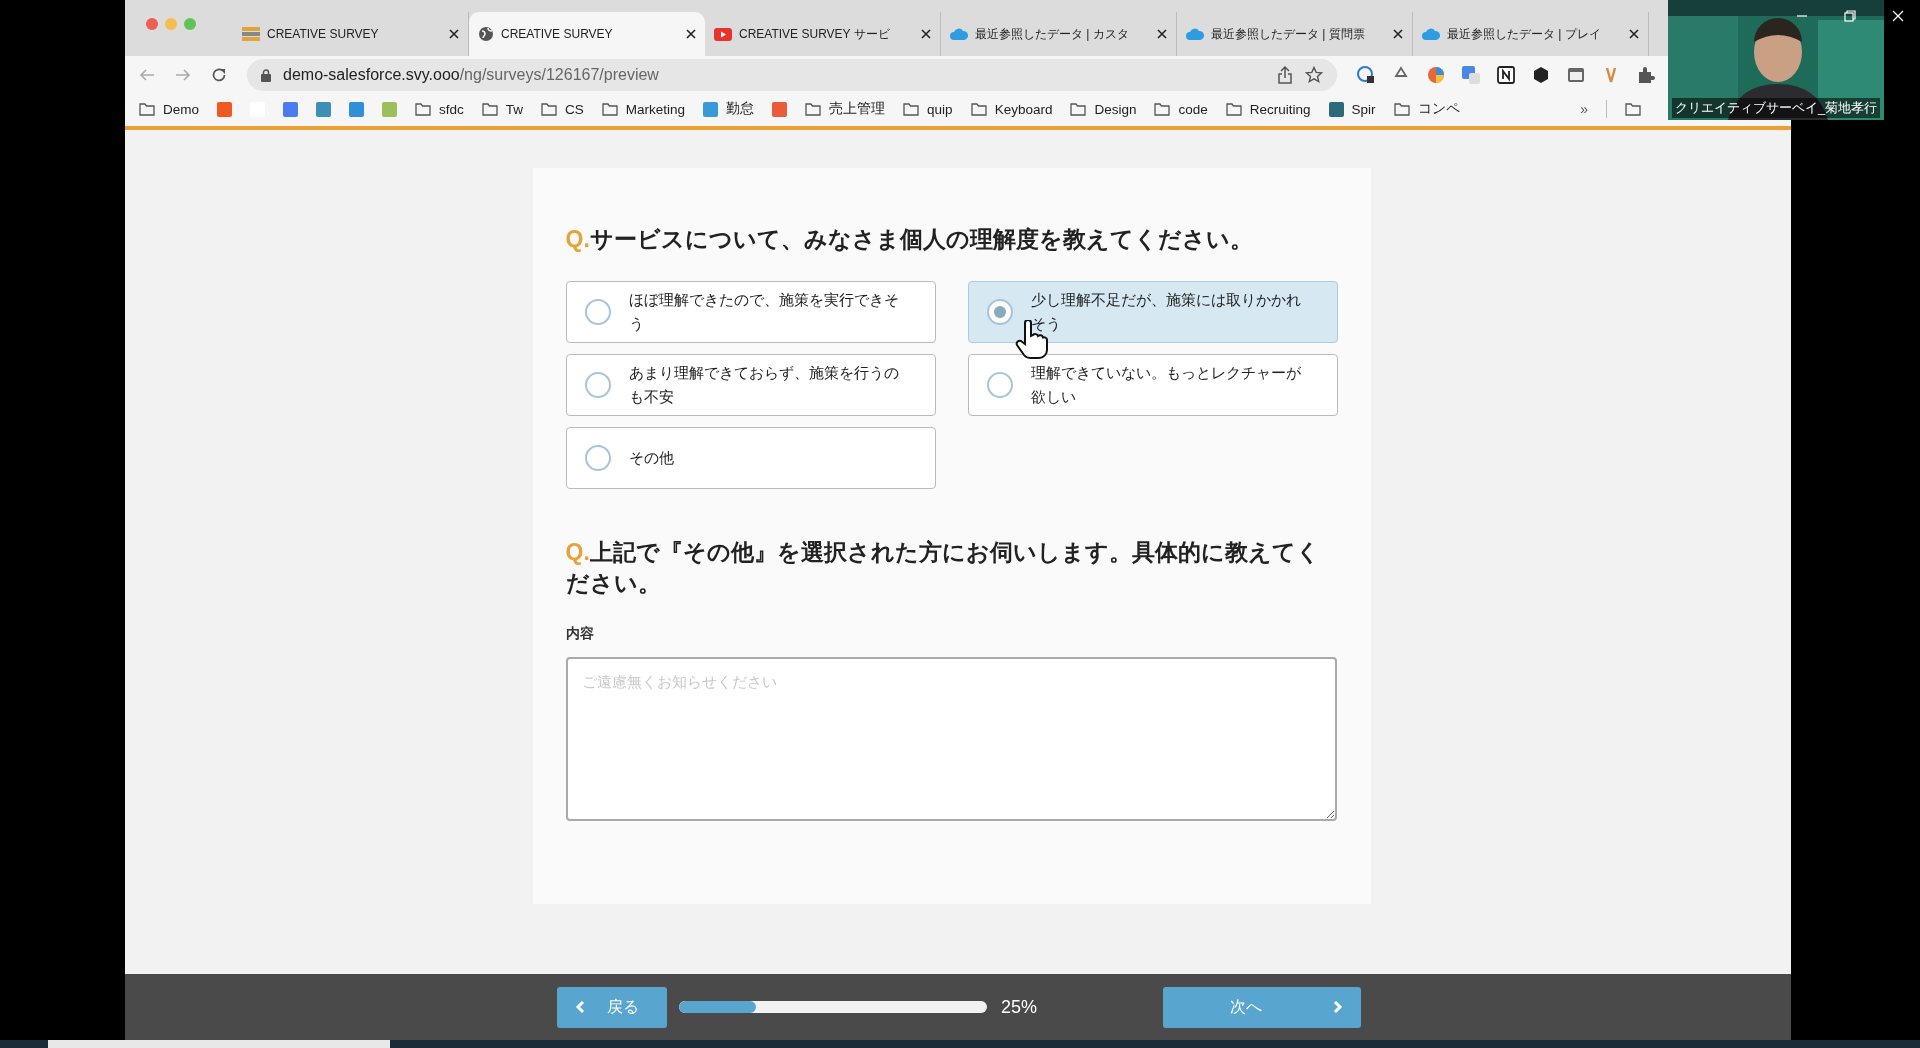 The width and height of the screenshot is (1920, 1048). Describe the element at coordinates (1268, 109) in the screenshot. I see `bookmark: Recruiting` at that location.